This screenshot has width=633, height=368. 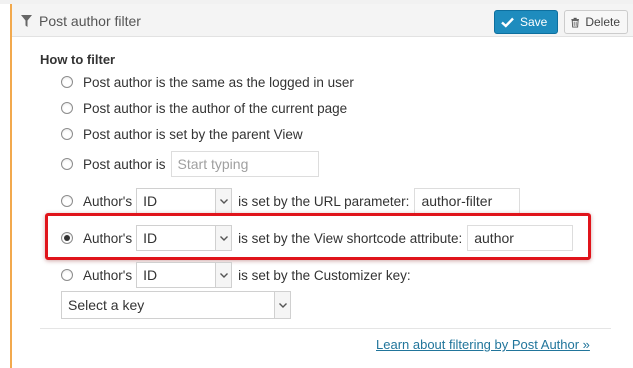 I want to click on save-button: Save, so click(x=526, y=22).